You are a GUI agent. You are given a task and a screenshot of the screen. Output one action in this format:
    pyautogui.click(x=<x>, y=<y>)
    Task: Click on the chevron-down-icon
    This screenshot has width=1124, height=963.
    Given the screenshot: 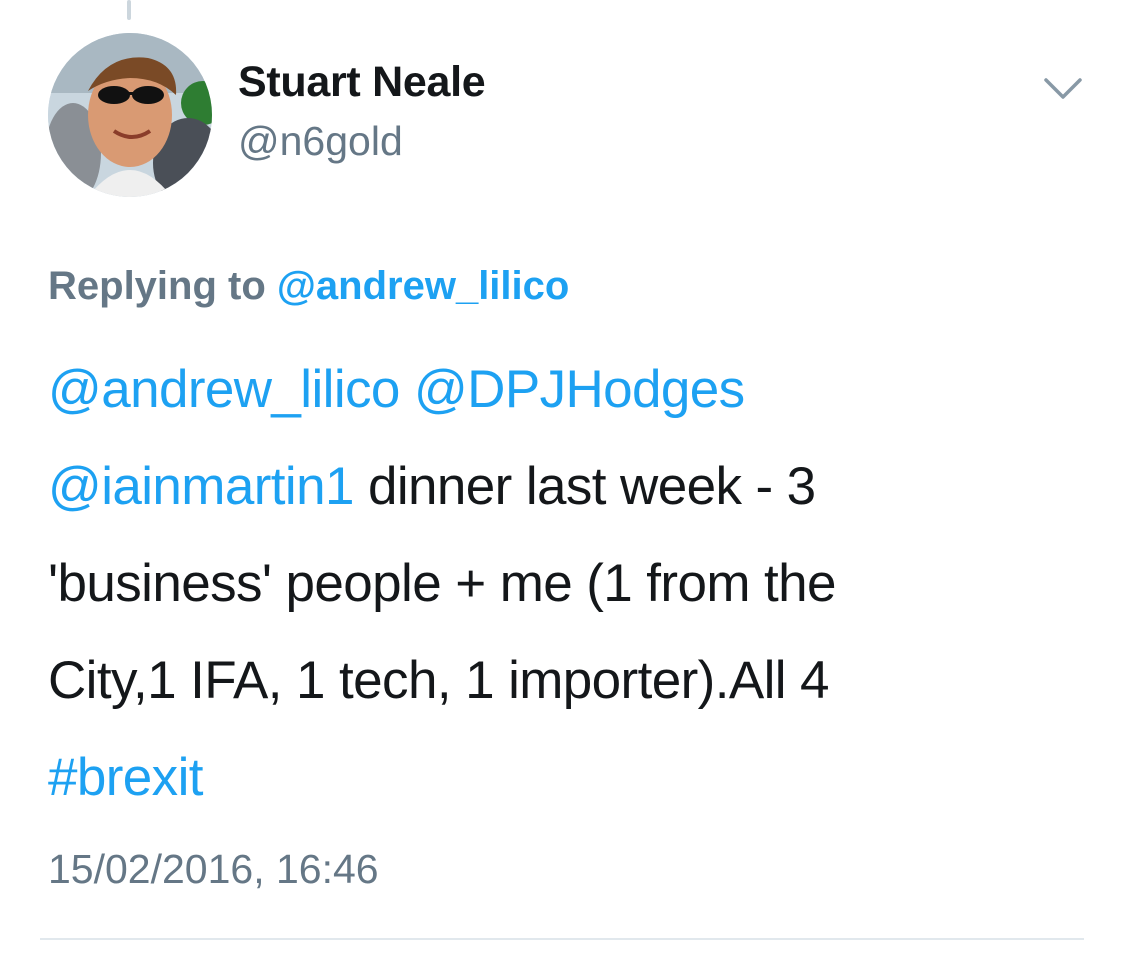 What is the action you would take?
    pyautogui.click(x=1063, y=88)
    